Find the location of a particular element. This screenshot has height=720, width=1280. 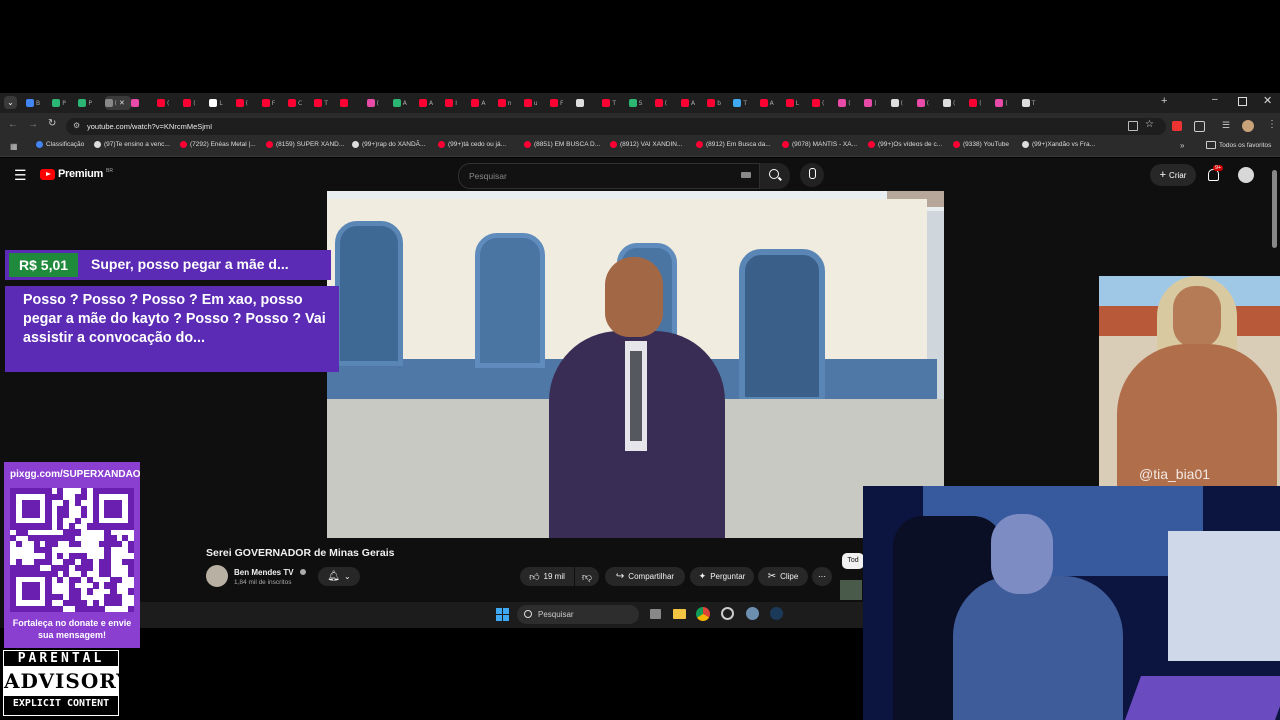

create-button: + Criar is located at coordinates (1173, 175).